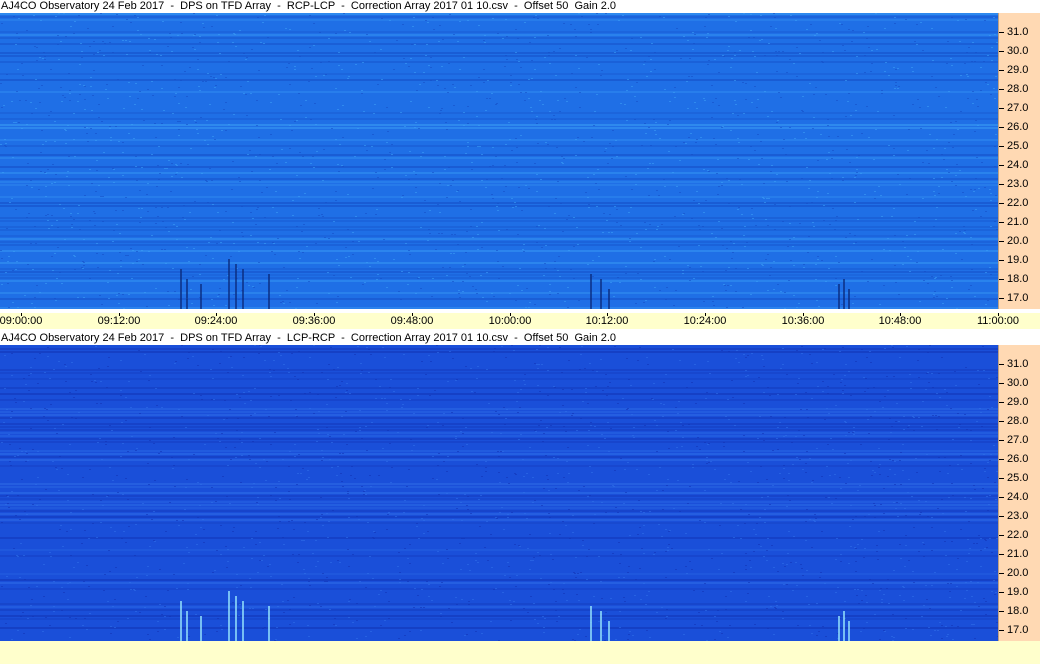 The image size is (1040, 664). What do you see at coordinates (21, 321) in the screenshot?
I see `time-tick-label: 09:00:00` at bounding box center [21, 321].